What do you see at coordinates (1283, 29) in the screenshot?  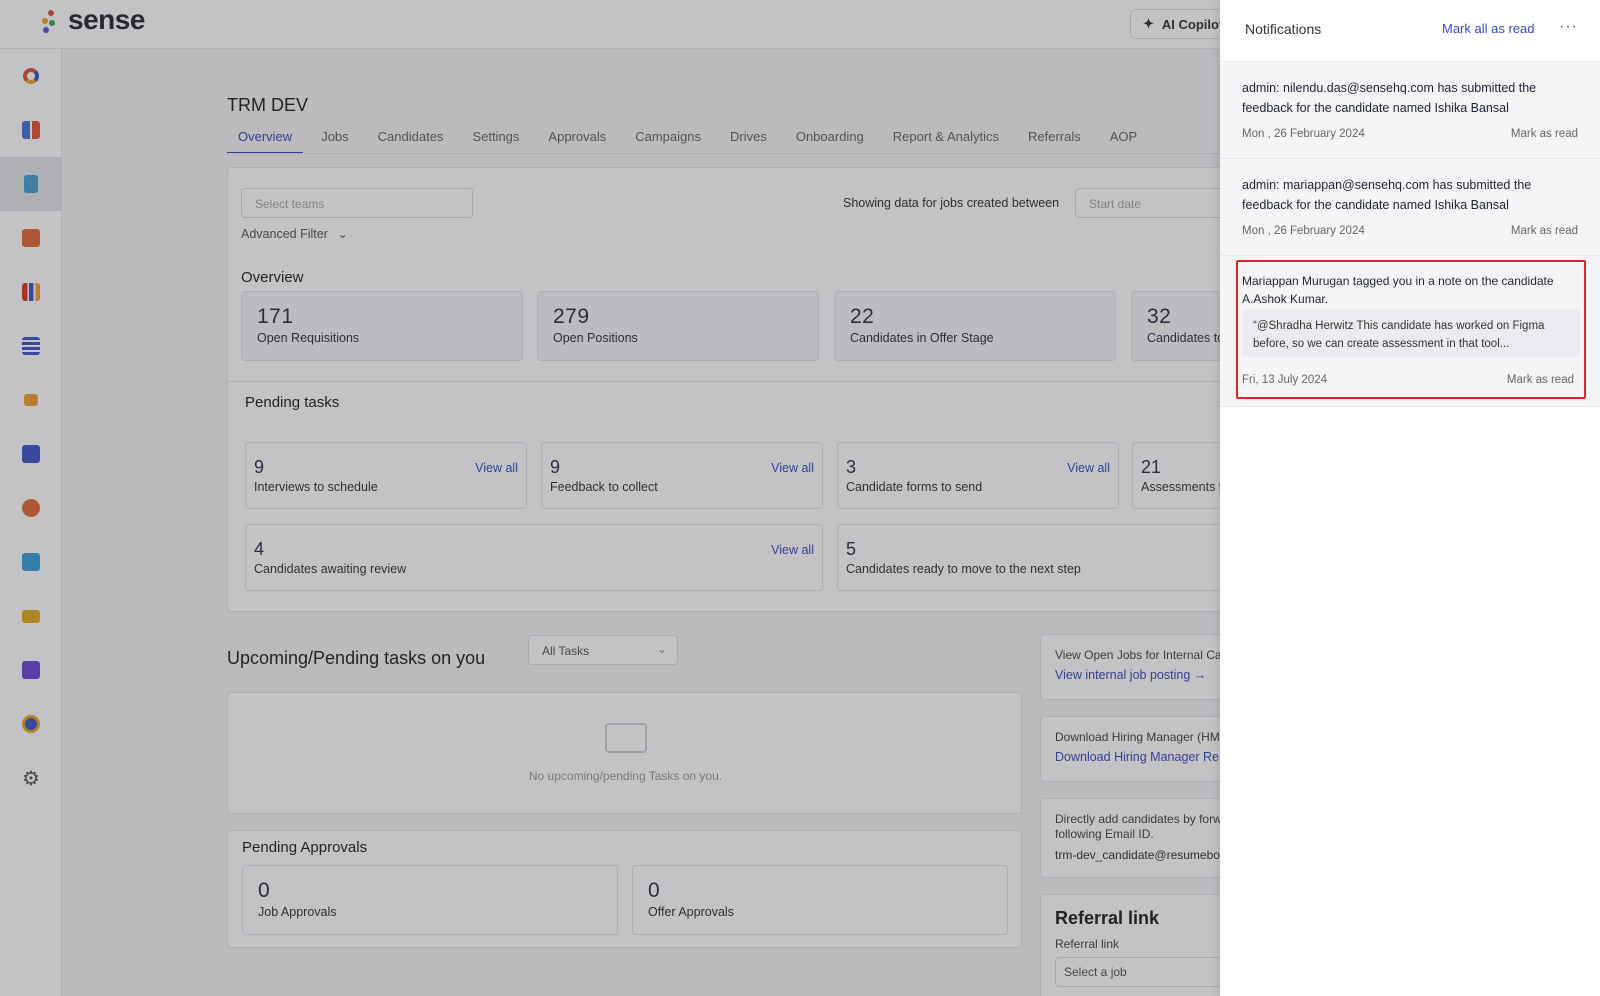 I see `notifications-title: Notifications` at bounding box center [1283, 29].